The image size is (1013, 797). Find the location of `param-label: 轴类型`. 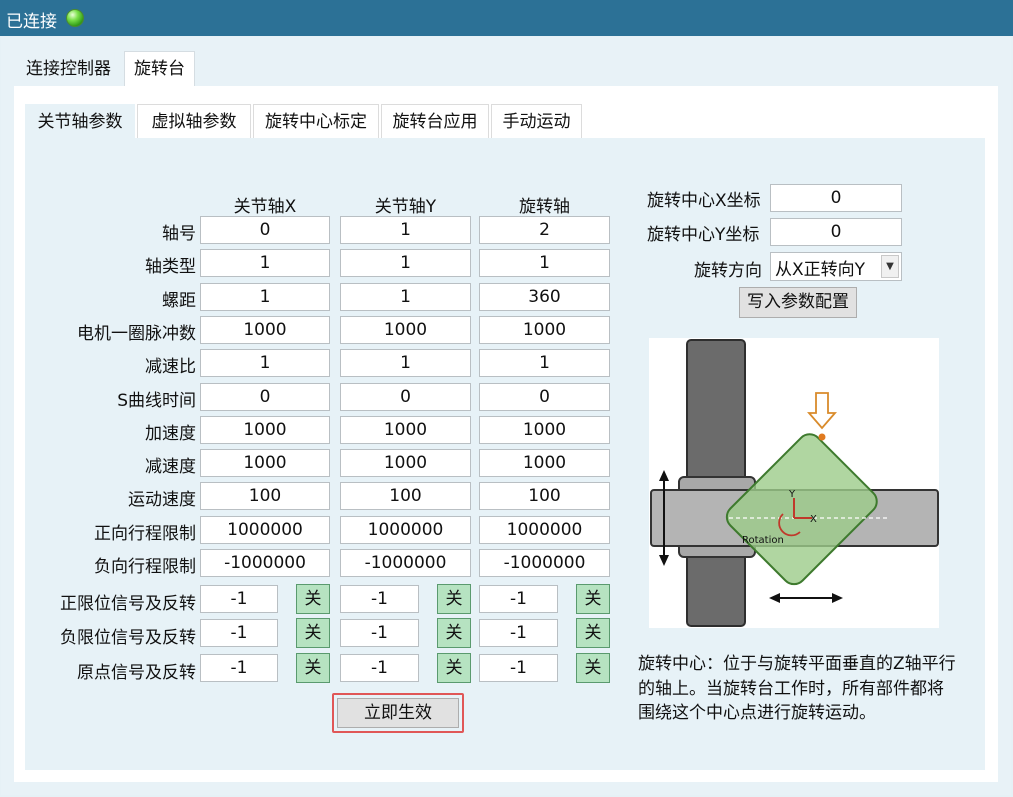

param-label: 轴类型 is located at coordinates (170, 267).